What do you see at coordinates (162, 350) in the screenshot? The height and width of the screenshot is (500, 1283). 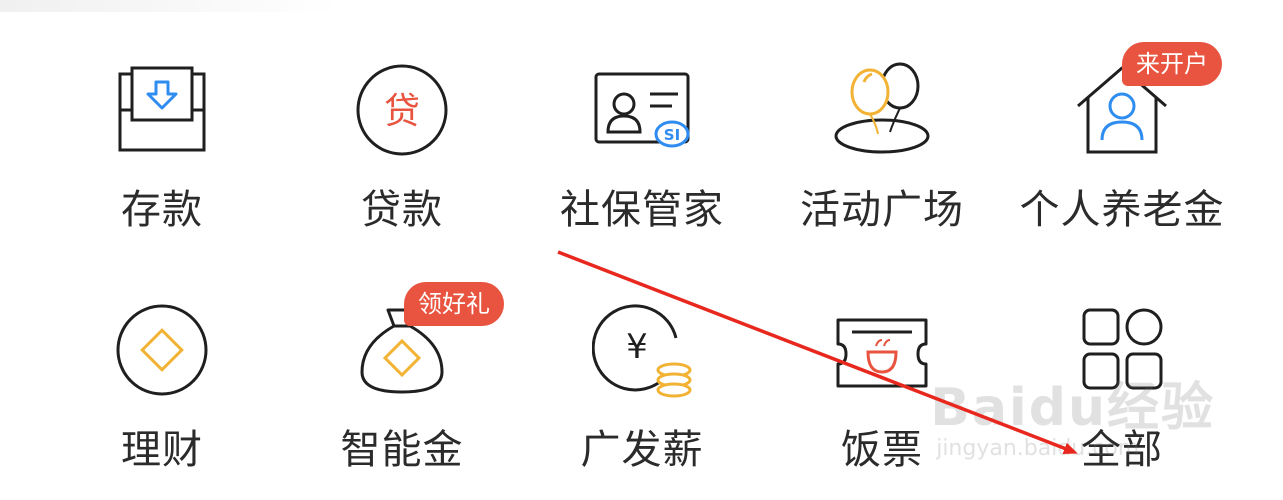 I see `diamond-circle-icon` at bounding box center [162, 350].